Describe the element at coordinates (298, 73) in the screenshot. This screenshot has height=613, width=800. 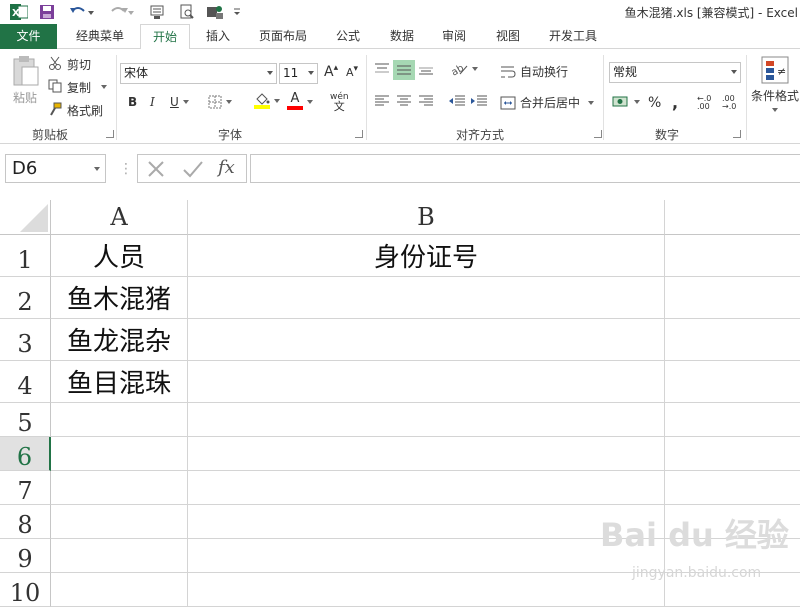
I see `font-size-select: 11` at that location.